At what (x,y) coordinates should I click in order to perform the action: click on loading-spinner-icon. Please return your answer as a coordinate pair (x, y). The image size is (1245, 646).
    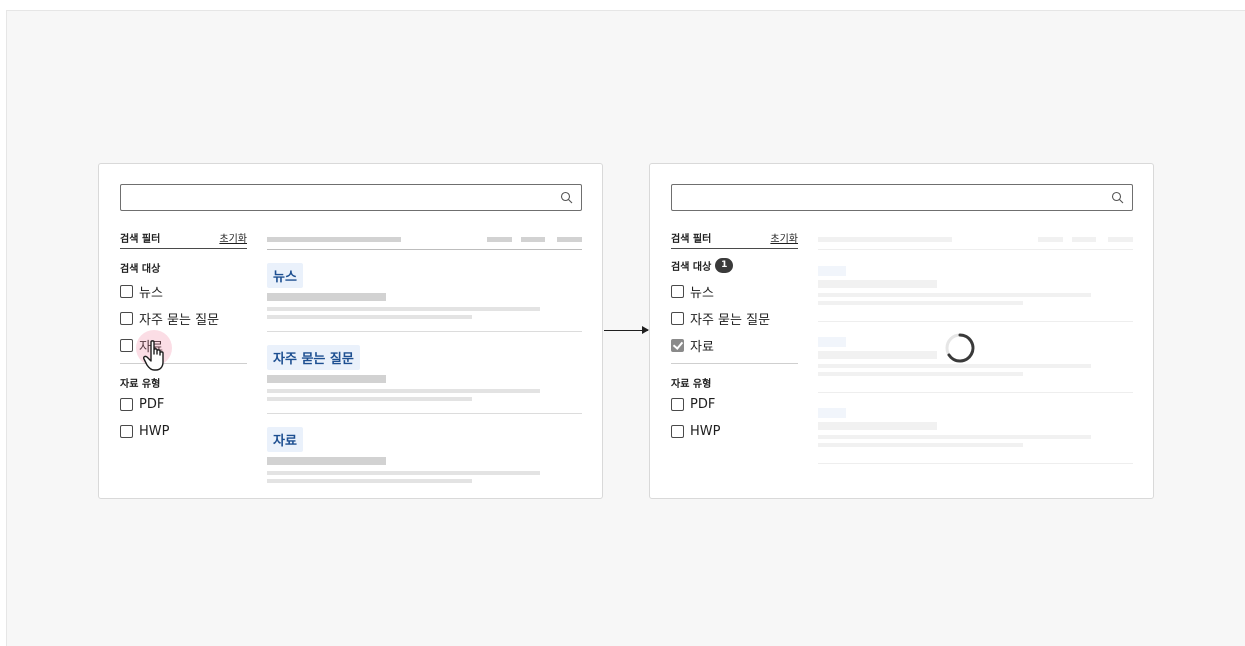
    Looking at the image, I should click on (960, 348).